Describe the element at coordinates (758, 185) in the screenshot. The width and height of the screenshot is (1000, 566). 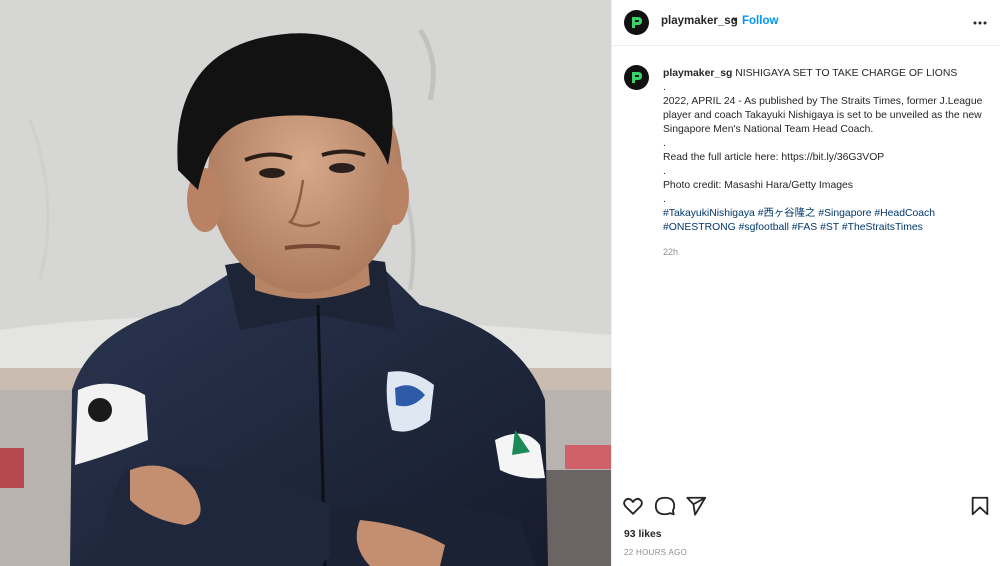
I see `caption-credit: Photo credit: Masashi Hara/Getty Images` at that location.